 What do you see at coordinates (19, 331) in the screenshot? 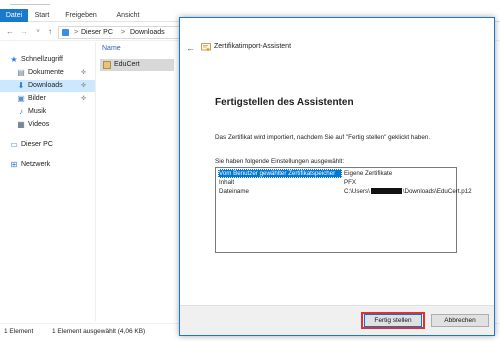
I see `item-count: 1 Element` at bounding box center [19, 331].